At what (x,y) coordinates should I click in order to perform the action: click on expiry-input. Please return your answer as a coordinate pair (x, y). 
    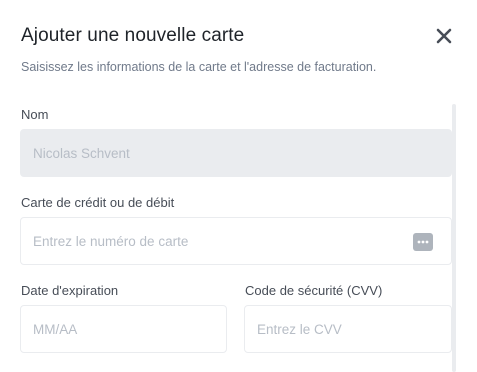
    Looking at the image, I should click on (123, 329).